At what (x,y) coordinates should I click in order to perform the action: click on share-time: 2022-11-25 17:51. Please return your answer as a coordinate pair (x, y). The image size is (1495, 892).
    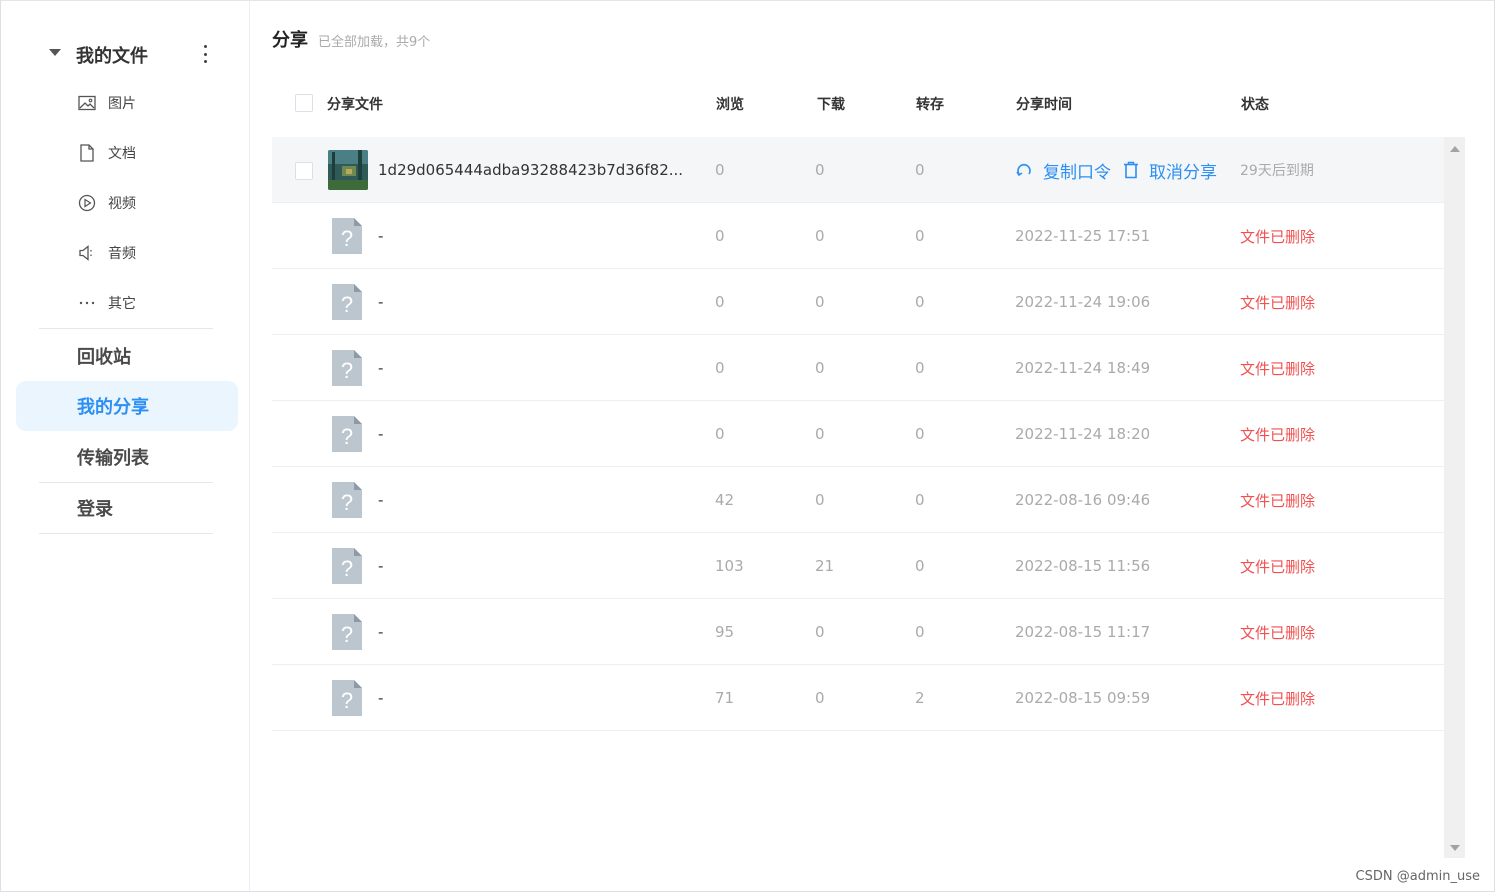
    Looking at the image, I should click on (1083, 236).